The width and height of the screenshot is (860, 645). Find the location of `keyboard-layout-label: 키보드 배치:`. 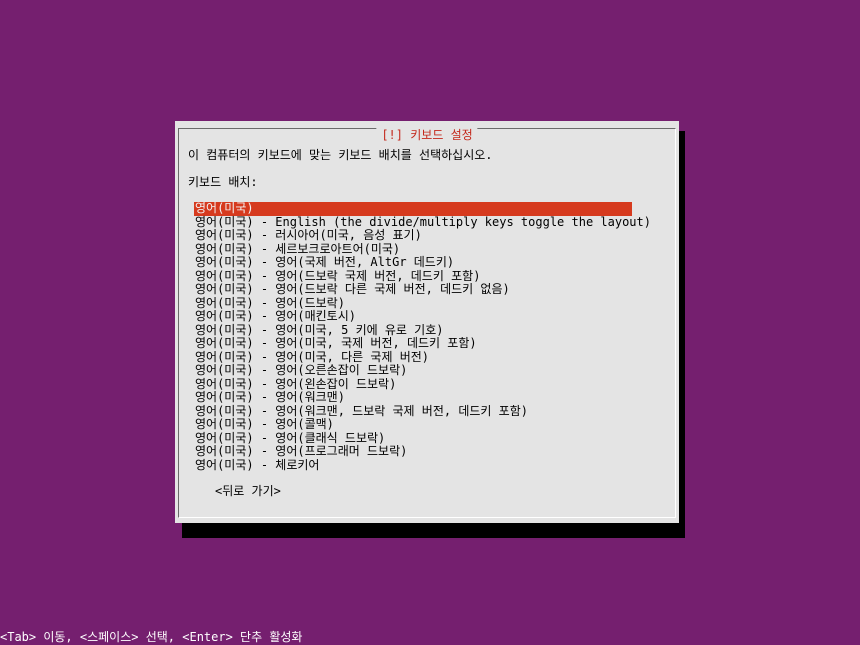

keyboard-layout-label: 키보드 배치: is located at coordinates (223, 182).